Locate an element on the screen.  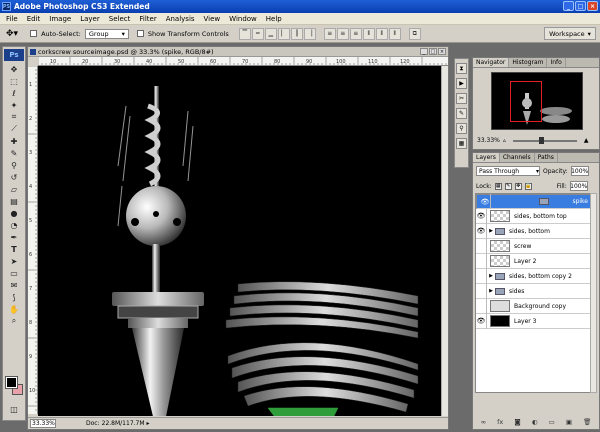
quick-mask-icon: ◫ is located at coordinates (14, 409).